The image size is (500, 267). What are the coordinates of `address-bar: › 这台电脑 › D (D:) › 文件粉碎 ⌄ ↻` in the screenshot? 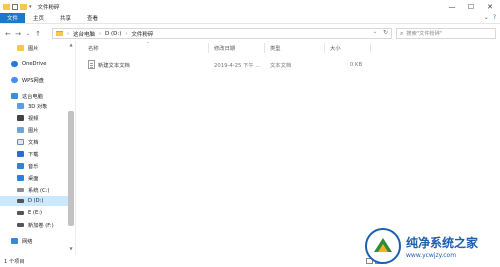 It's located at (222, 33).